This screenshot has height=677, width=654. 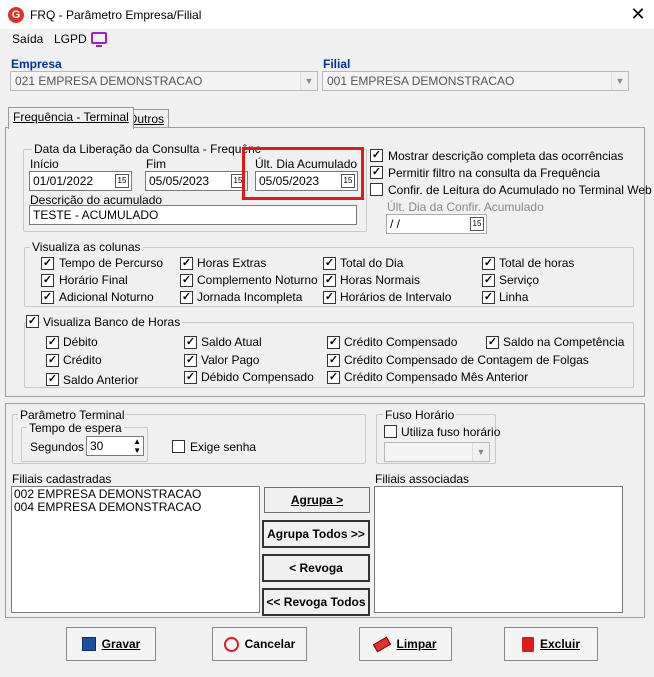 I want to click on colunas-item: Total do Dia, so click(x=372, y=263).